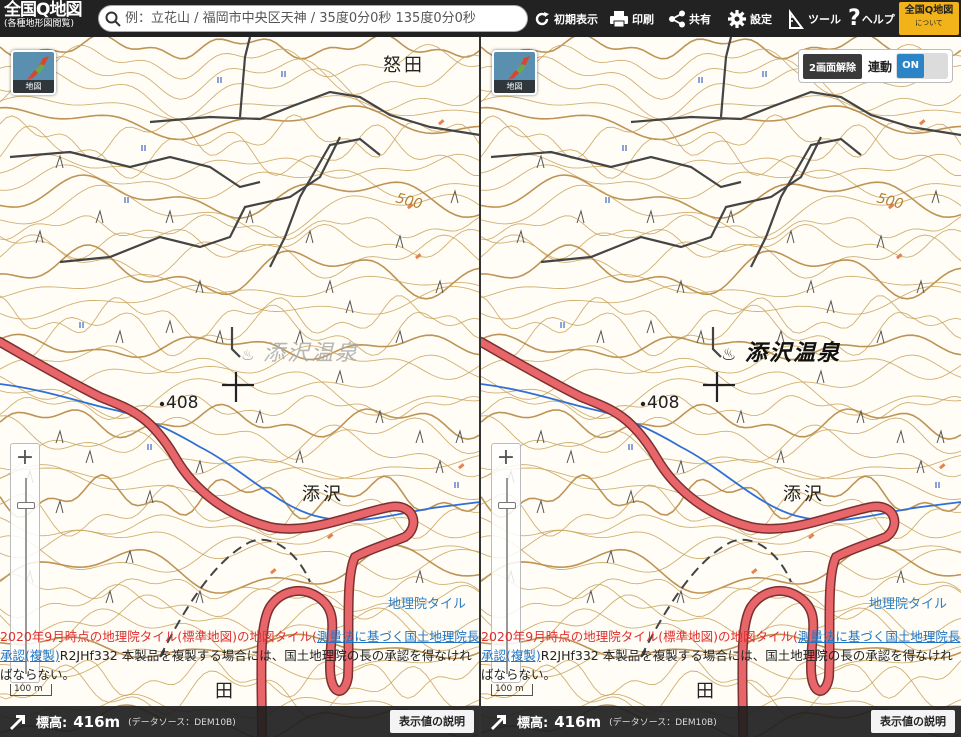 The image size is (961, 737). What do you see at coordinates (929, 22) in the screenshot?
I see `about-subtitle: について` at bounding box center [929, 22].